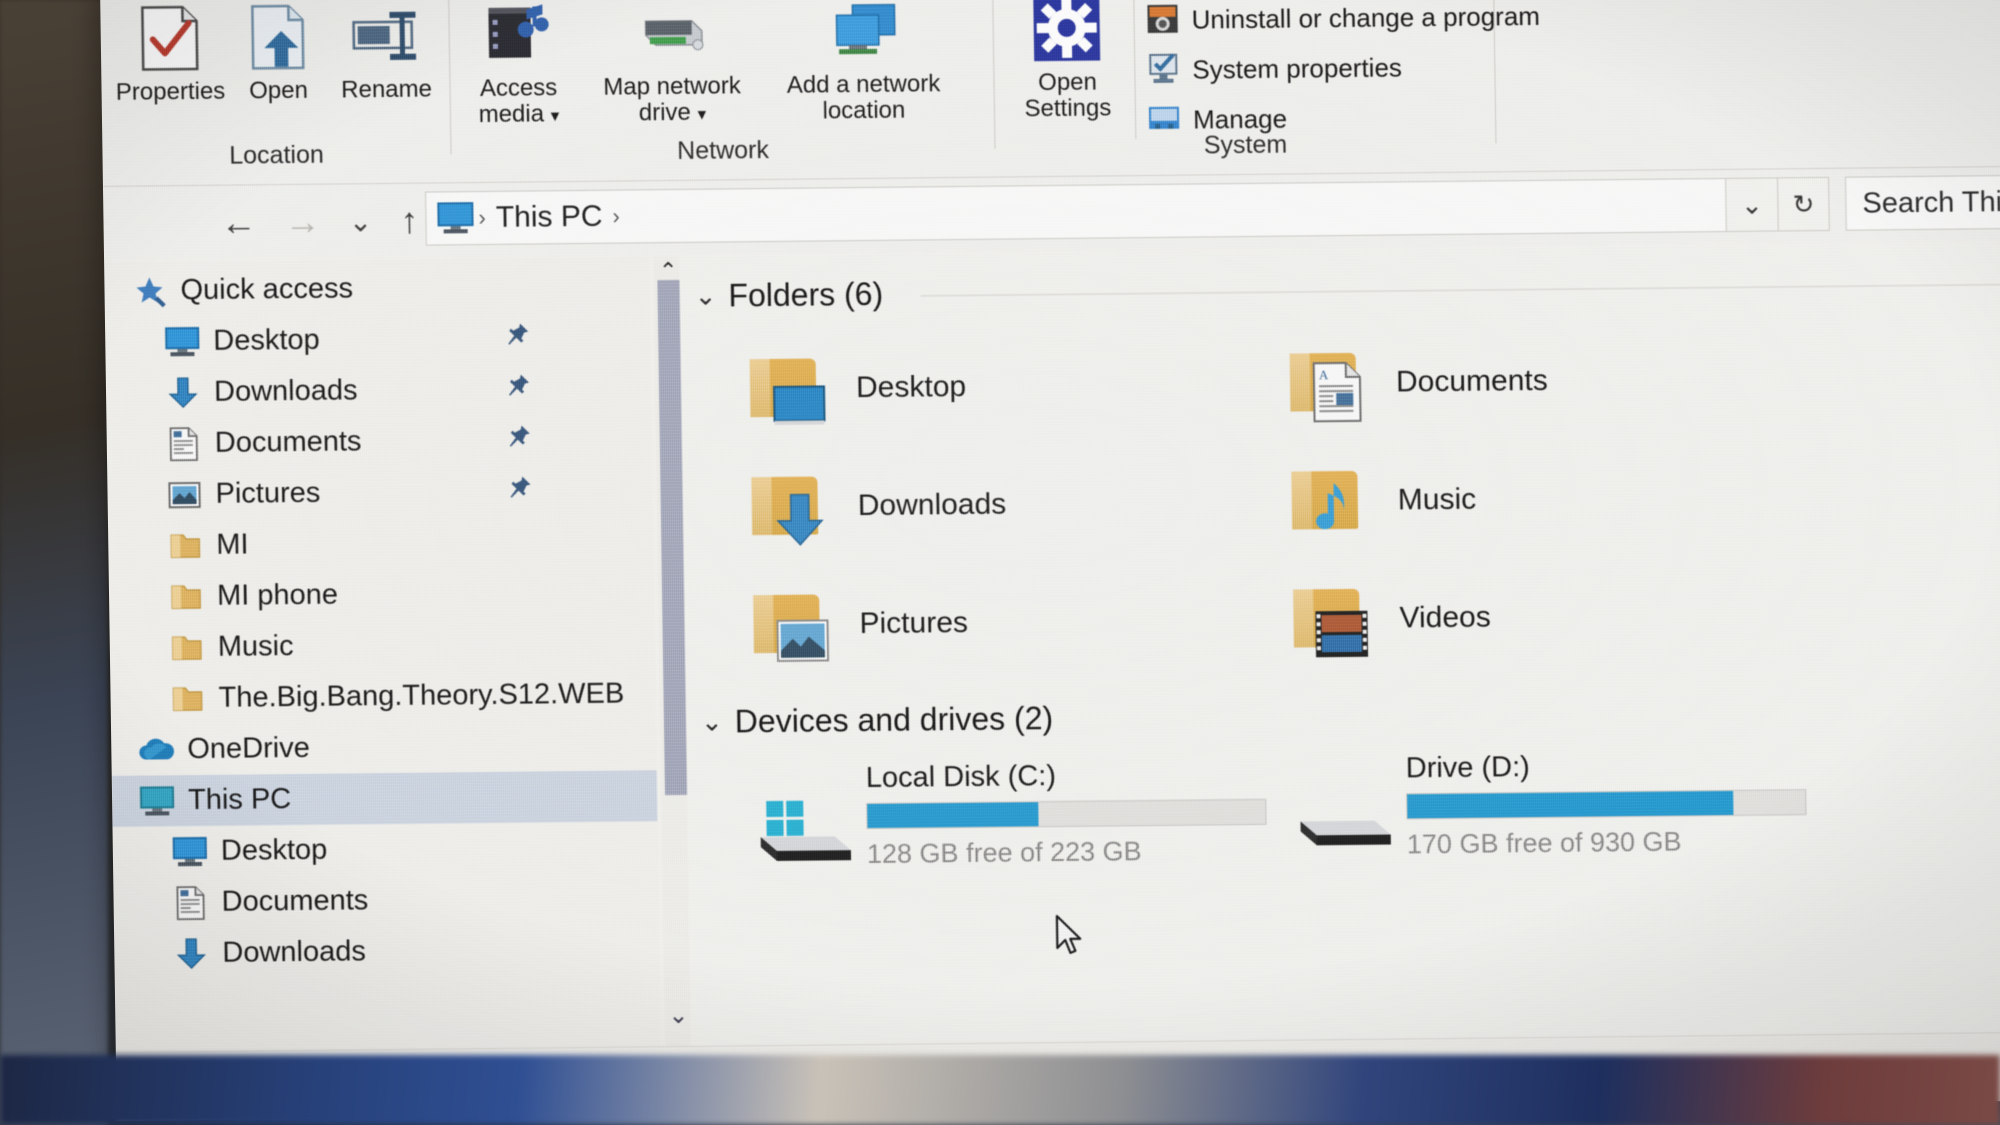 This screenshot has height=1125, width=2000. I want to click on rename-icon, so click(385, 37).